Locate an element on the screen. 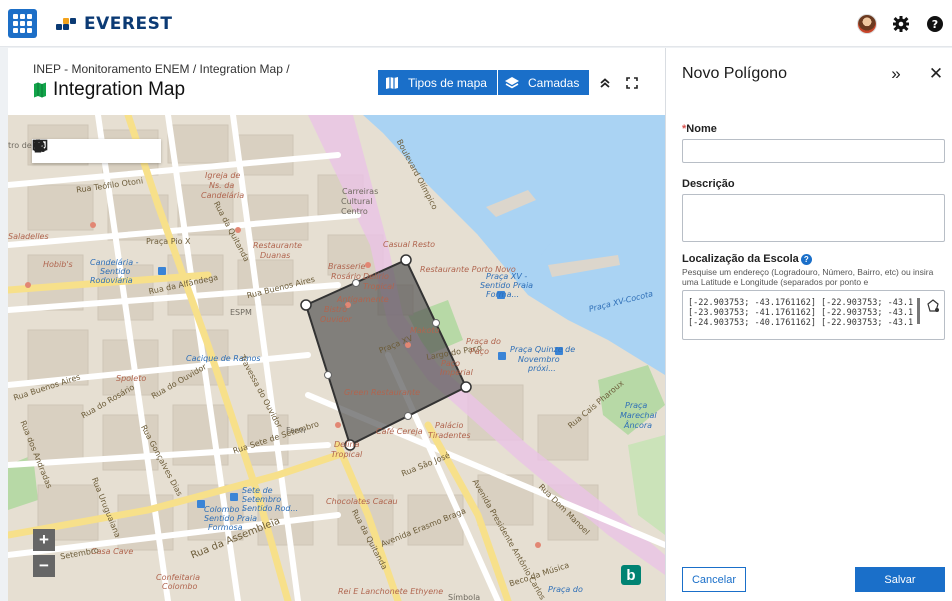  rectangle-icon is located at coordinates (57, 150).